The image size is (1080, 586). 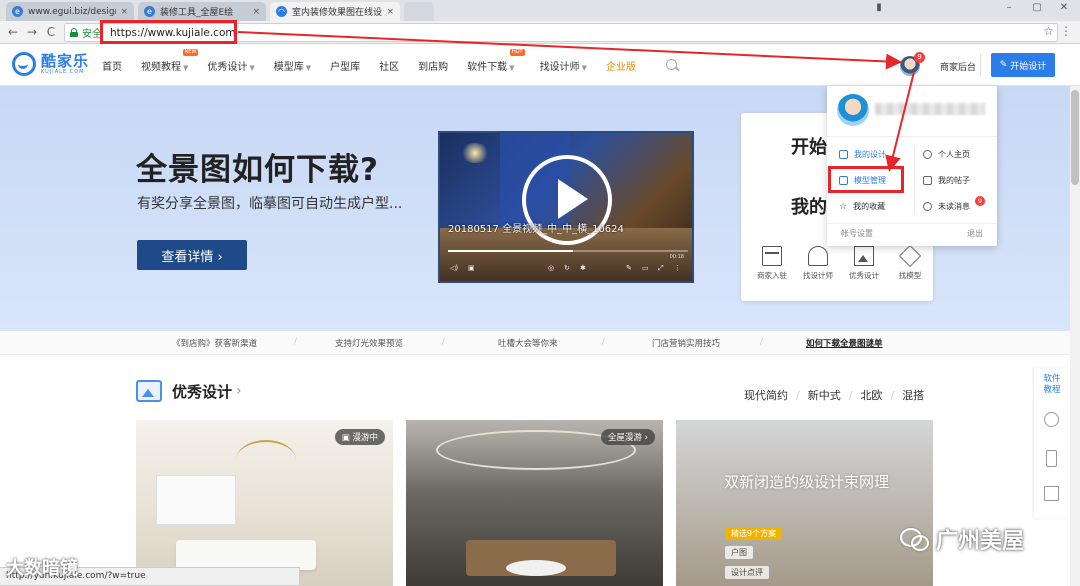 I want to click on filter-modern: 现代简约, so click(x=766, y=395).